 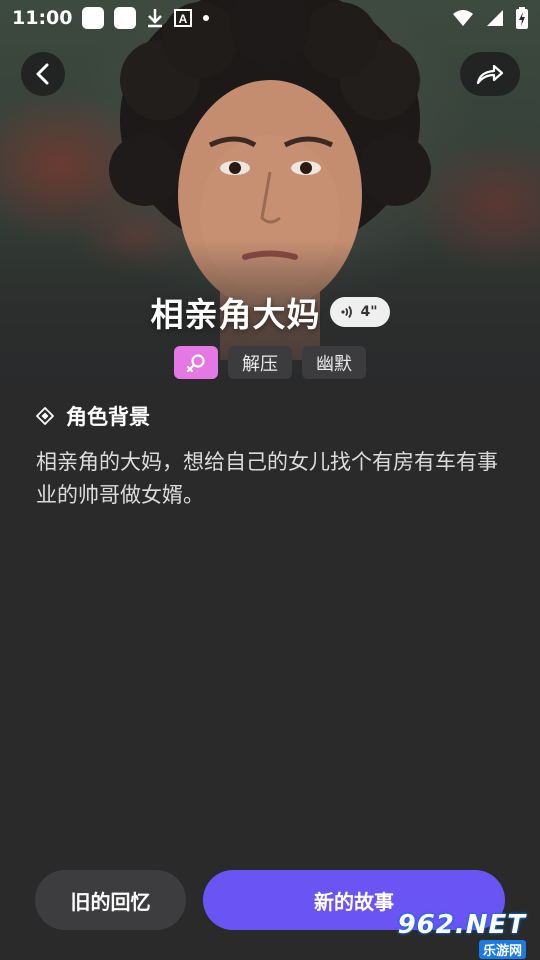 I want to click on font-icon: A, so click(x=183, y=18).